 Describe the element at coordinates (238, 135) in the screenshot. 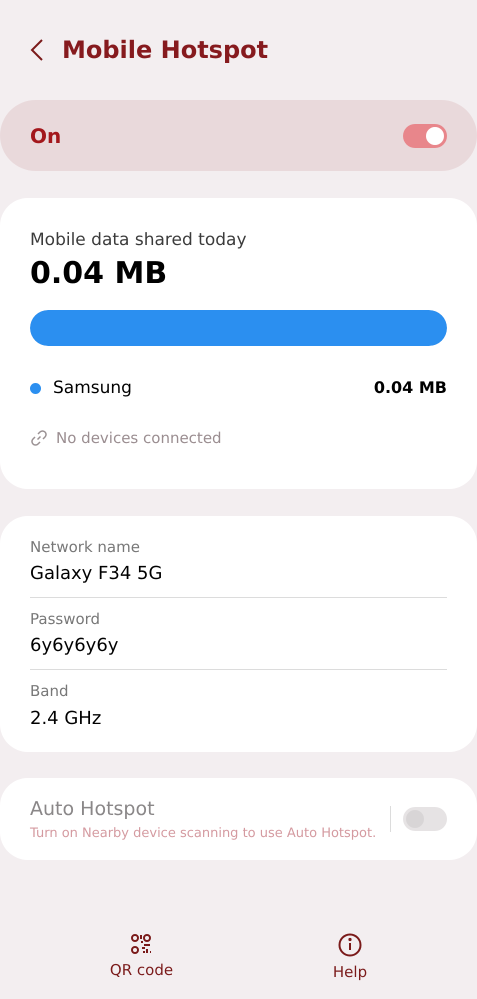

I see `switch-bar: On` at that location.